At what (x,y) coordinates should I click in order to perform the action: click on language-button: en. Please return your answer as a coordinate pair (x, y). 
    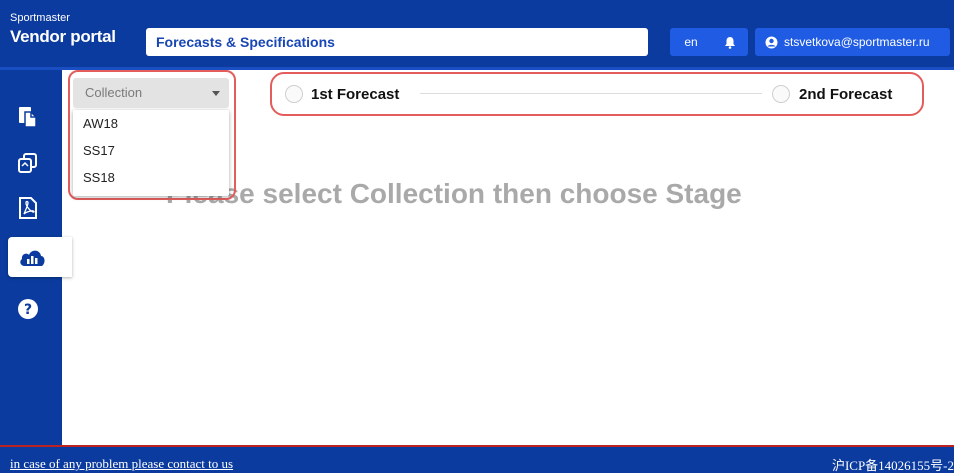
    Looking at the image, I should click on (691, 42).